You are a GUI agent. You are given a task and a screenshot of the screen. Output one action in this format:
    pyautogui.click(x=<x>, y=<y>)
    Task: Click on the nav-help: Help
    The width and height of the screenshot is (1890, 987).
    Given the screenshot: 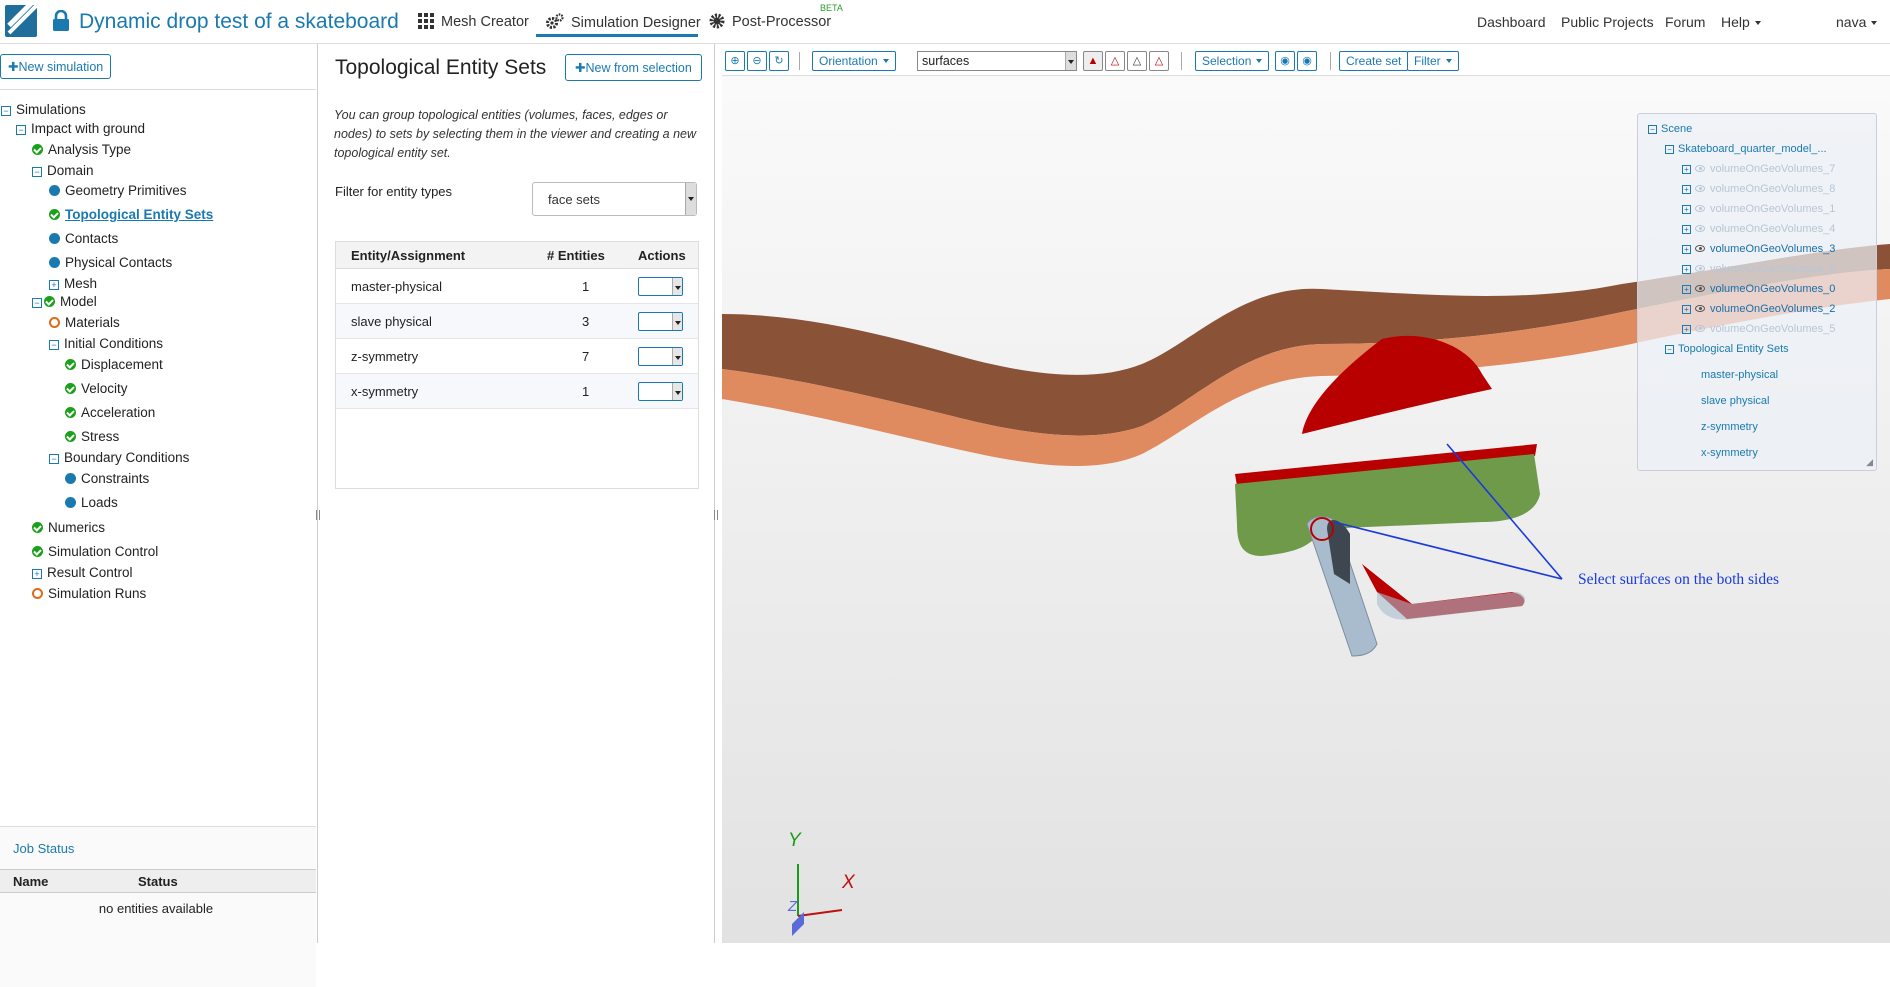 What is the action you would take?
    pyautogui.click(x=1741, y=22)
    